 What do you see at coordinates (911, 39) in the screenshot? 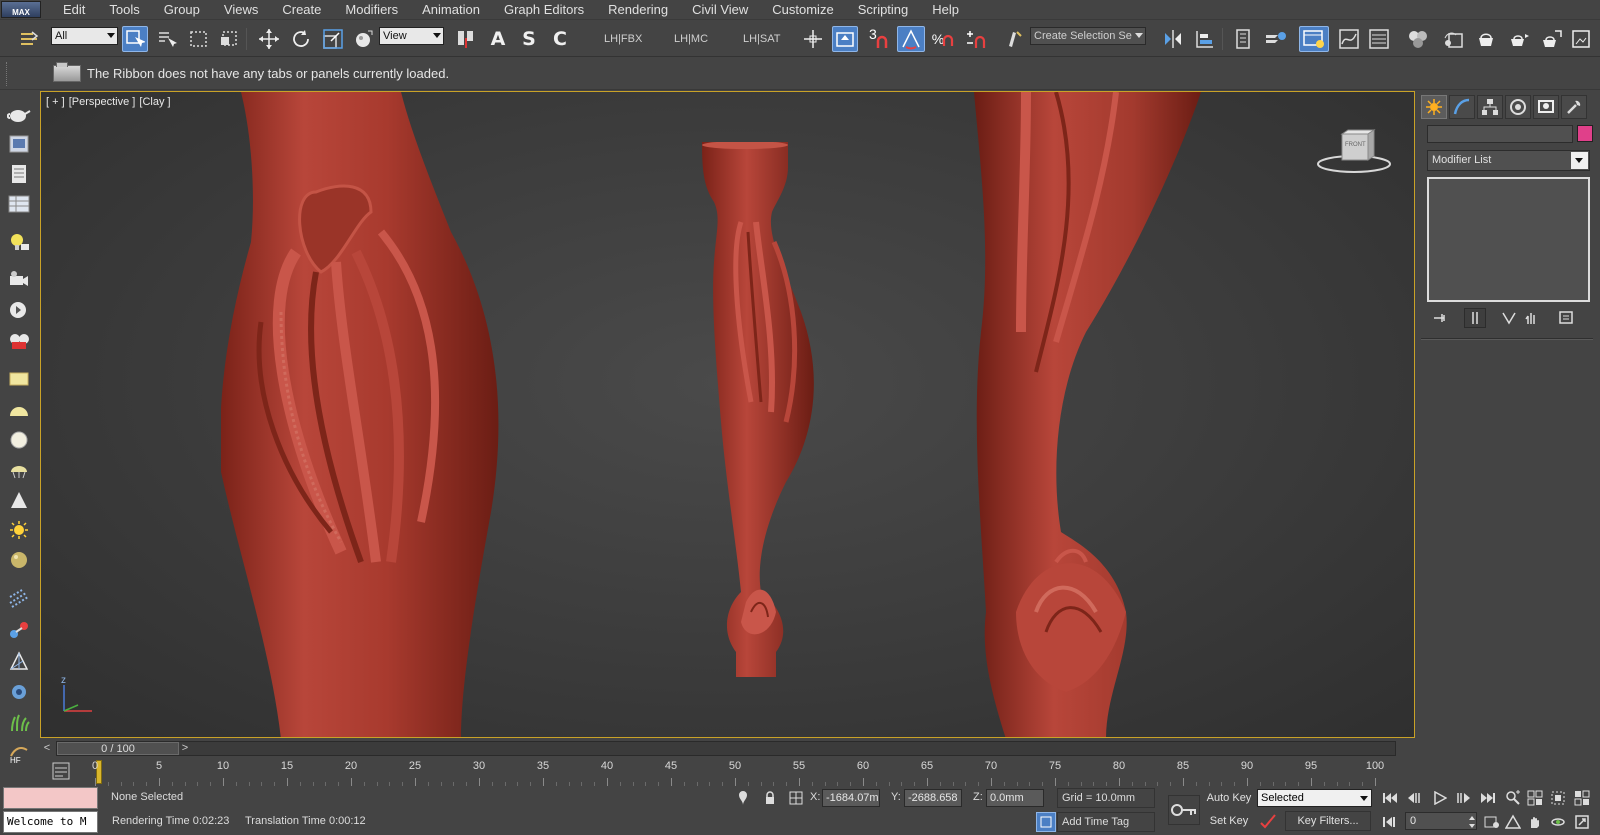
I see `angle-snap-button` at bounding box center [911, 39].